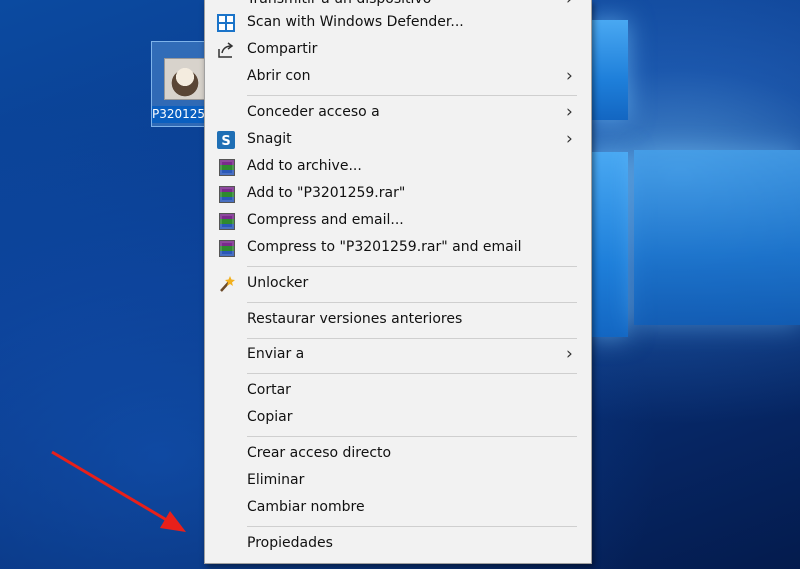 This screenshot has width=800, height=569. I want to click on menu-item-label: Compress to "P3201259.rar" and email, so click(384, 247).